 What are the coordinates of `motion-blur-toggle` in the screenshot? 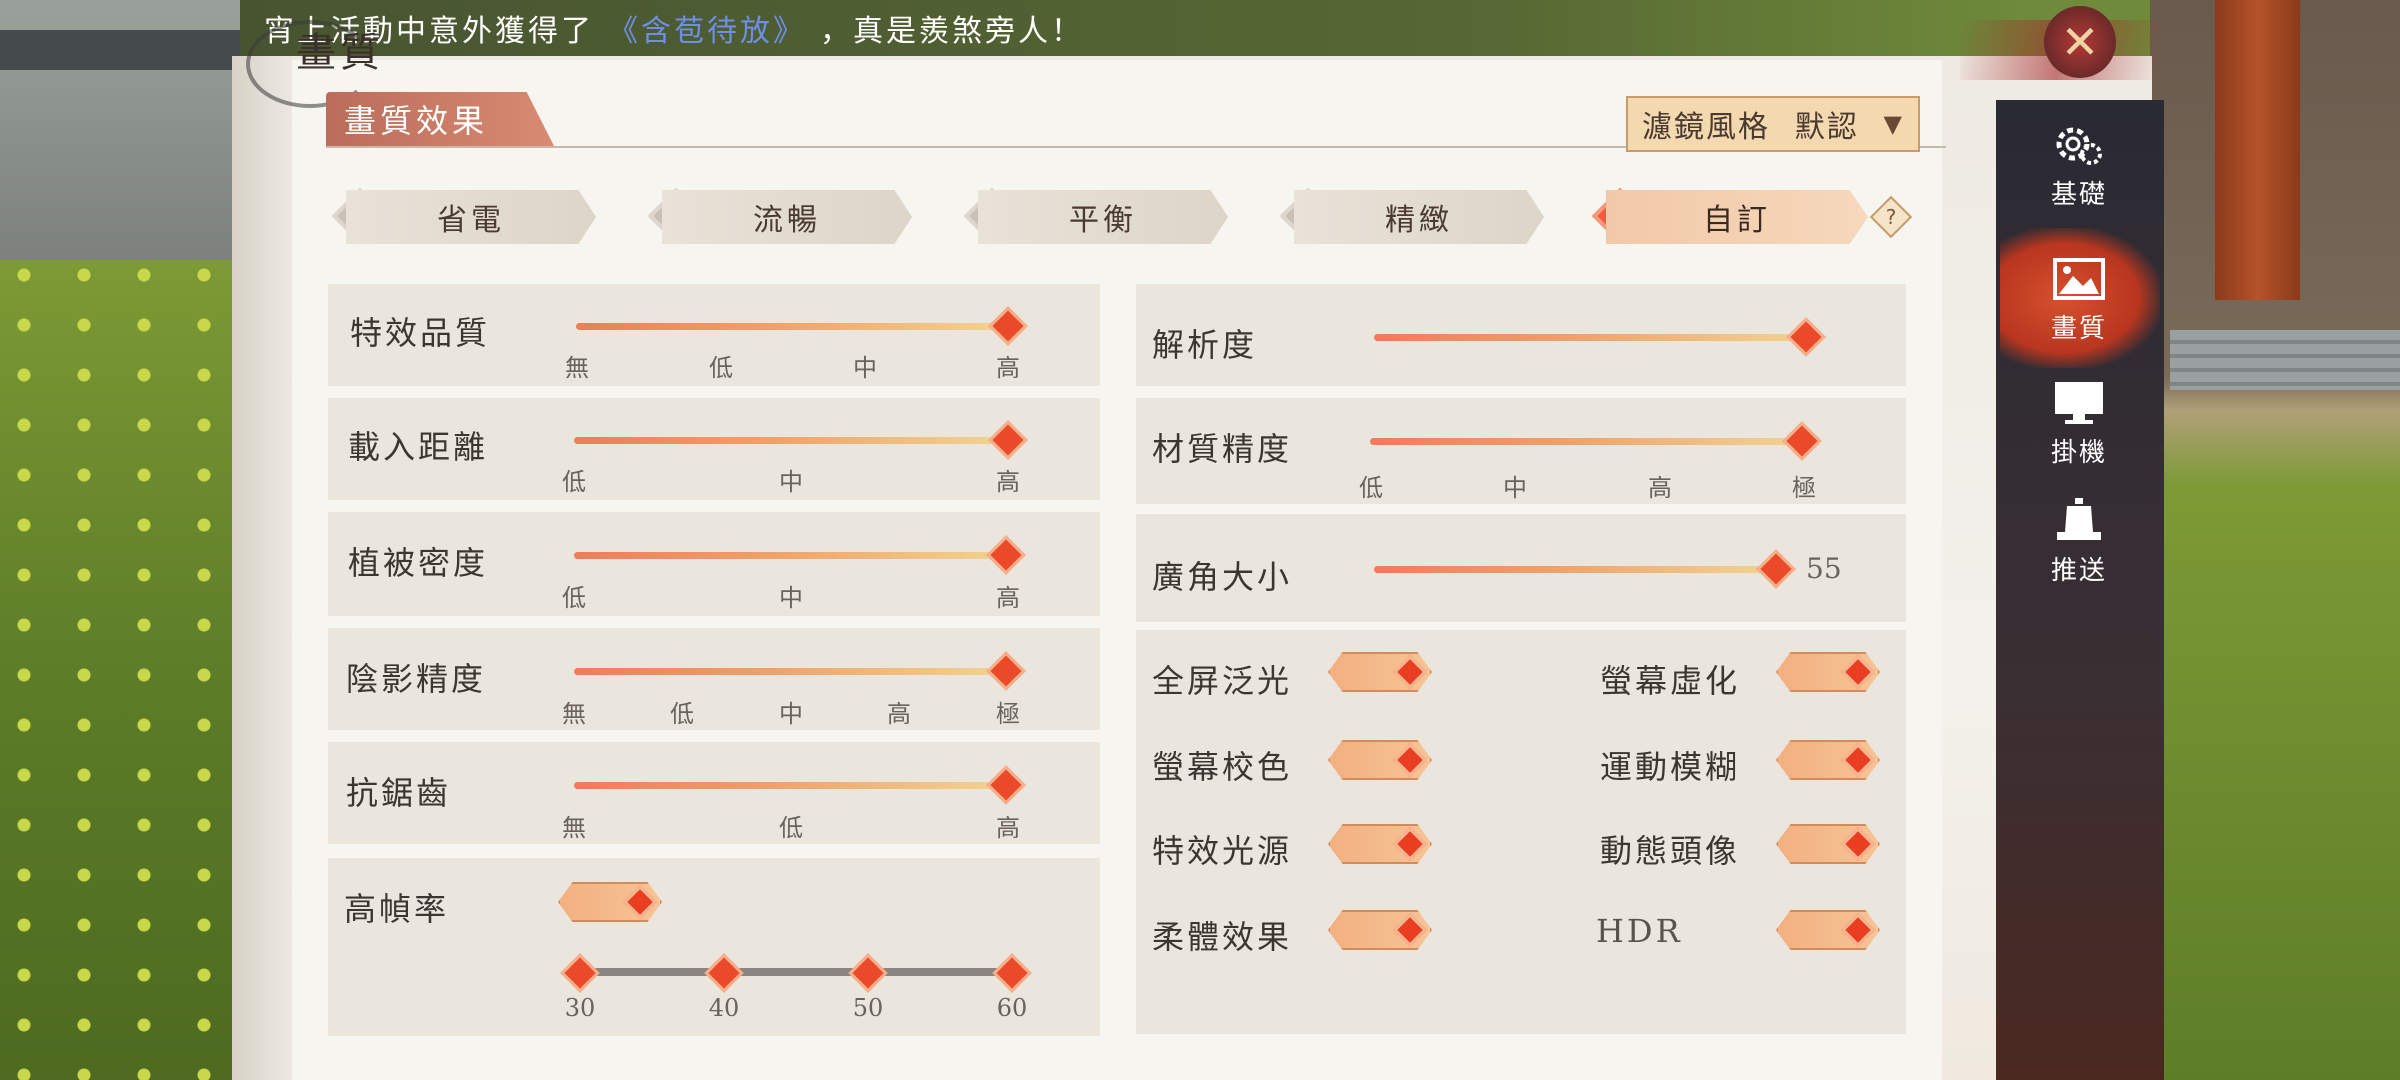 It's located at (1828, 760).